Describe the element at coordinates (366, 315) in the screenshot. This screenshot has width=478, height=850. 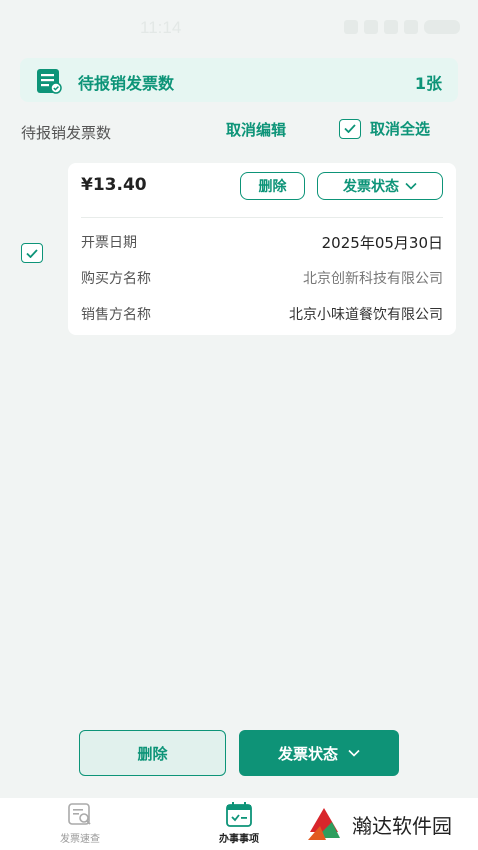
I see `seller-name-value: 北京小味道餐饮有限公司` at that location.